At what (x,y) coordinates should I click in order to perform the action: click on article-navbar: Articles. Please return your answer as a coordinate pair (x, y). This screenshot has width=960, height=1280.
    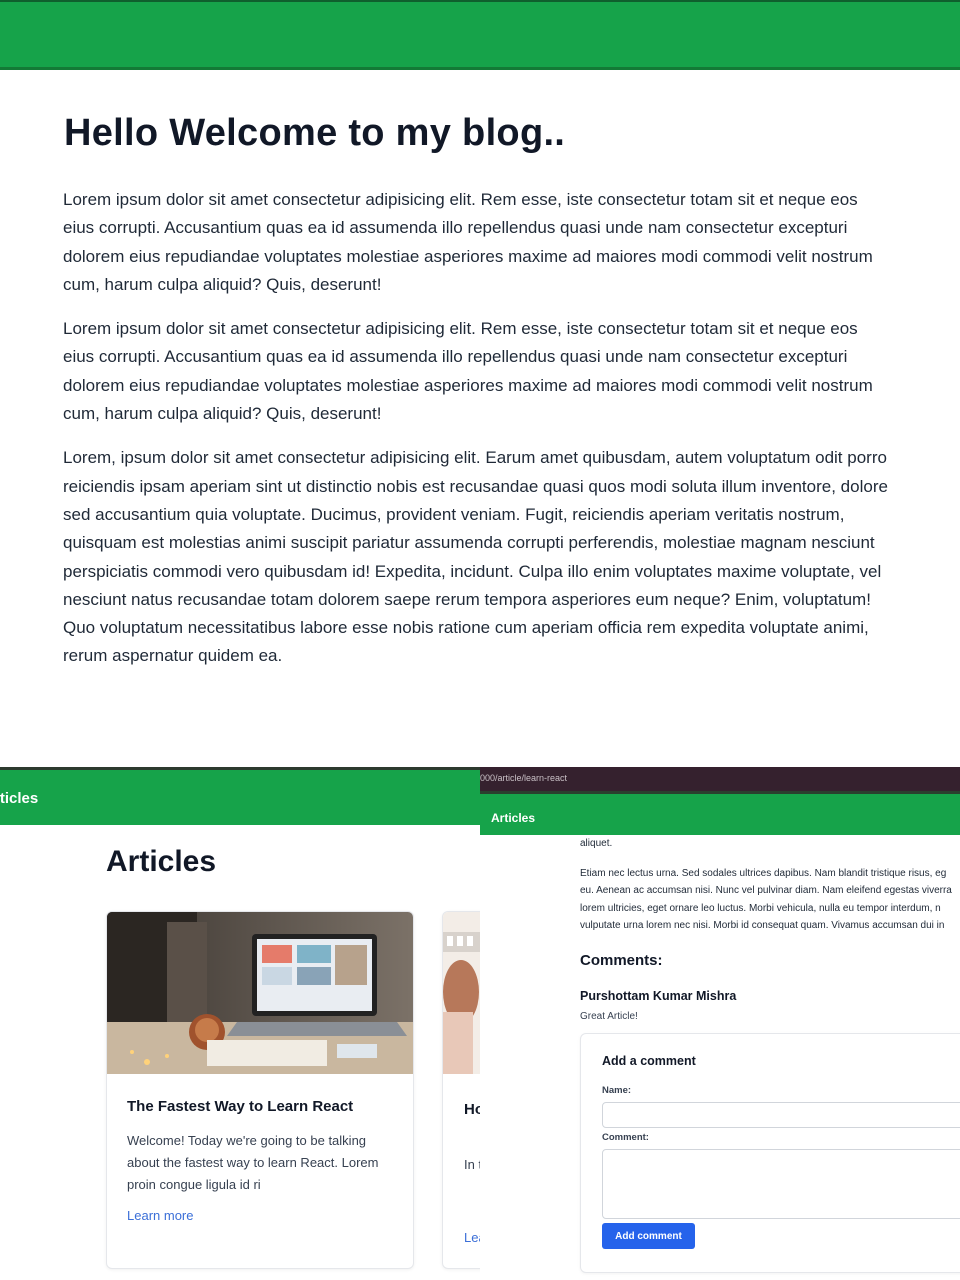
    Looking at the image, I should click on (720, 813).